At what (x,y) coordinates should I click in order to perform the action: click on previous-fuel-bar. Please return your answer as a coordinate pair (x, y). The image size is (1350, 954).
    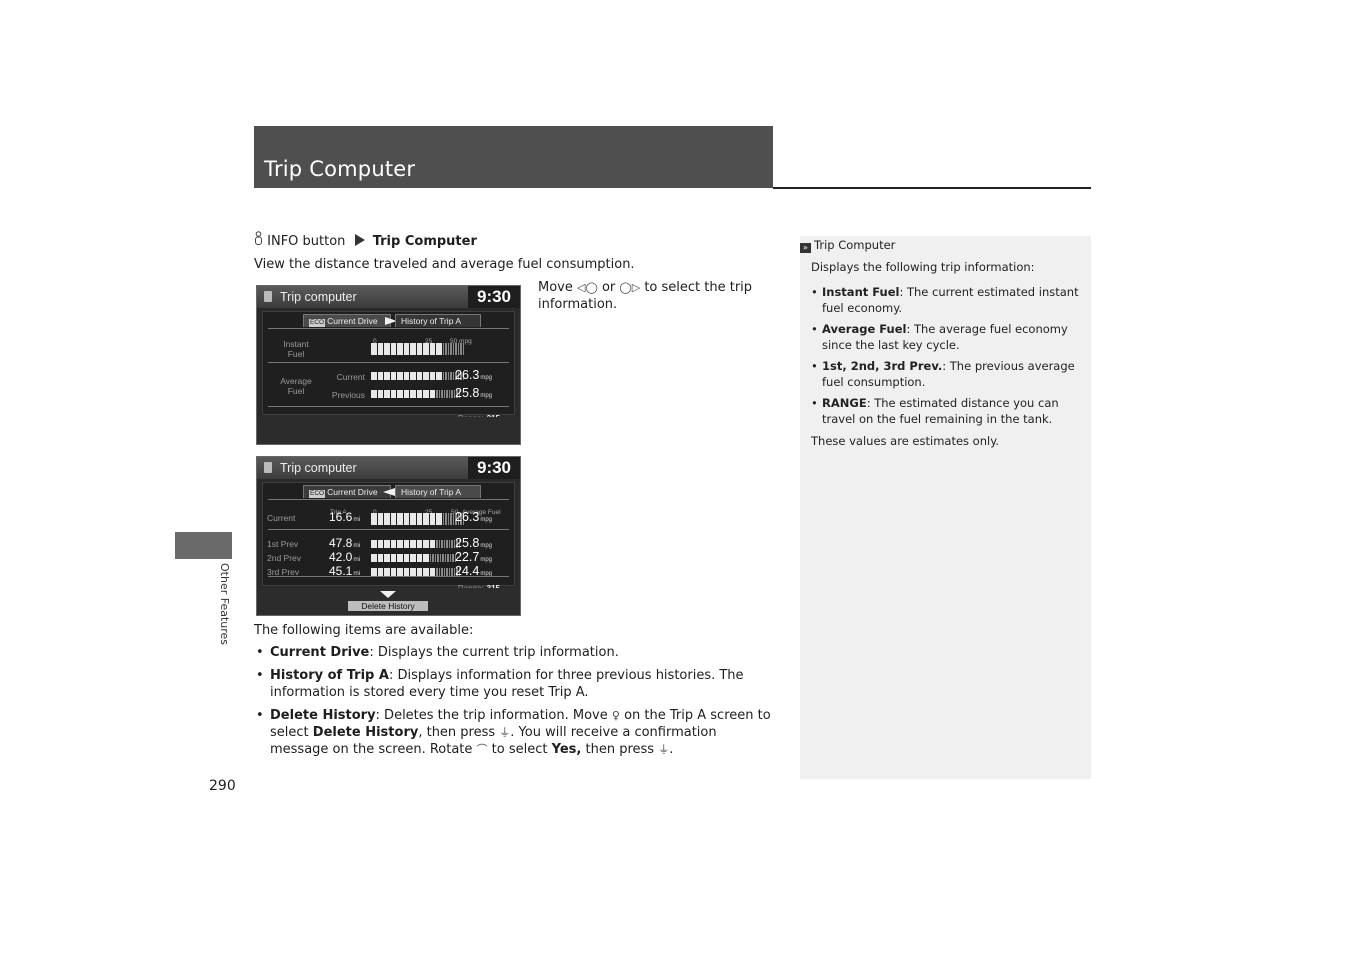
    Looking at the image, I should click on (415, 394).